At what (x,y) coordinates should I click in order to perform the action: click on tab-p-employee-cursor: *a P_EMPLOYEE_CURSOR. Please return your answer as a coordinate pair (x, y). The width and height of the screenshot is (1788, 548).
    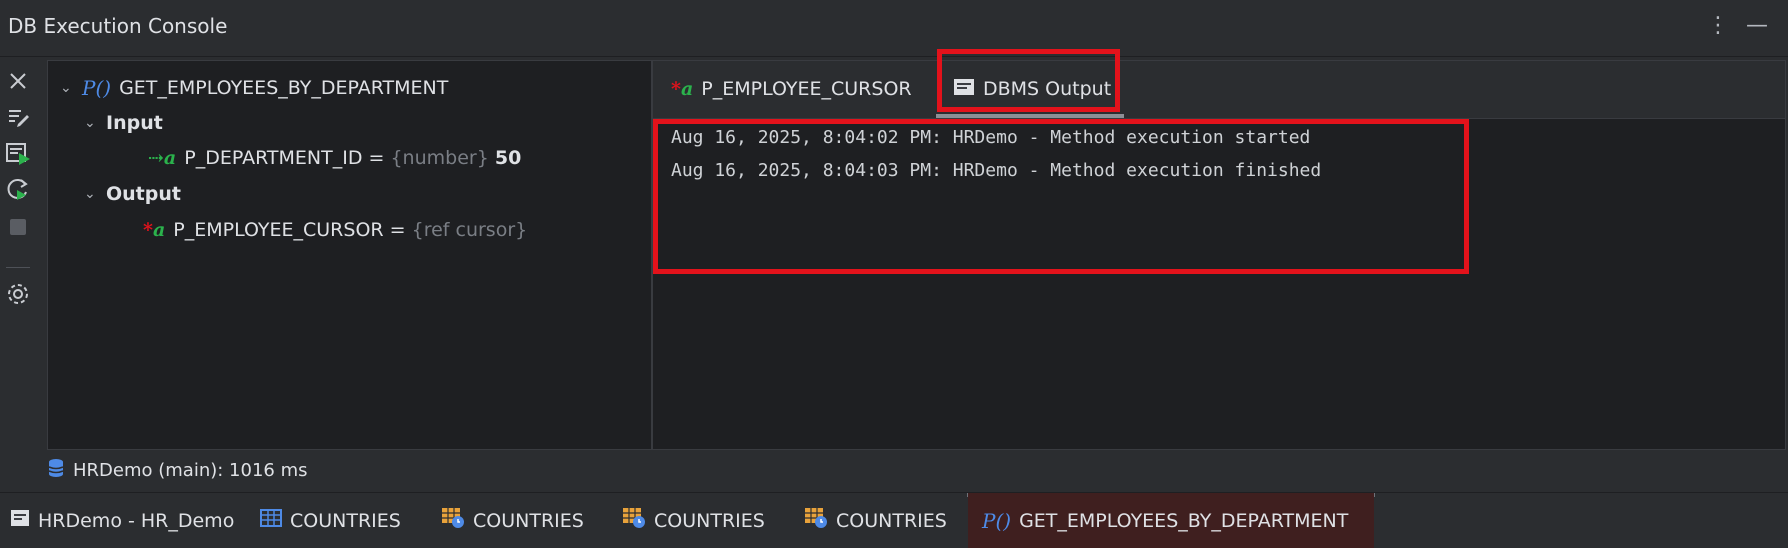
    Looking at the image, I should click on (791, 89).